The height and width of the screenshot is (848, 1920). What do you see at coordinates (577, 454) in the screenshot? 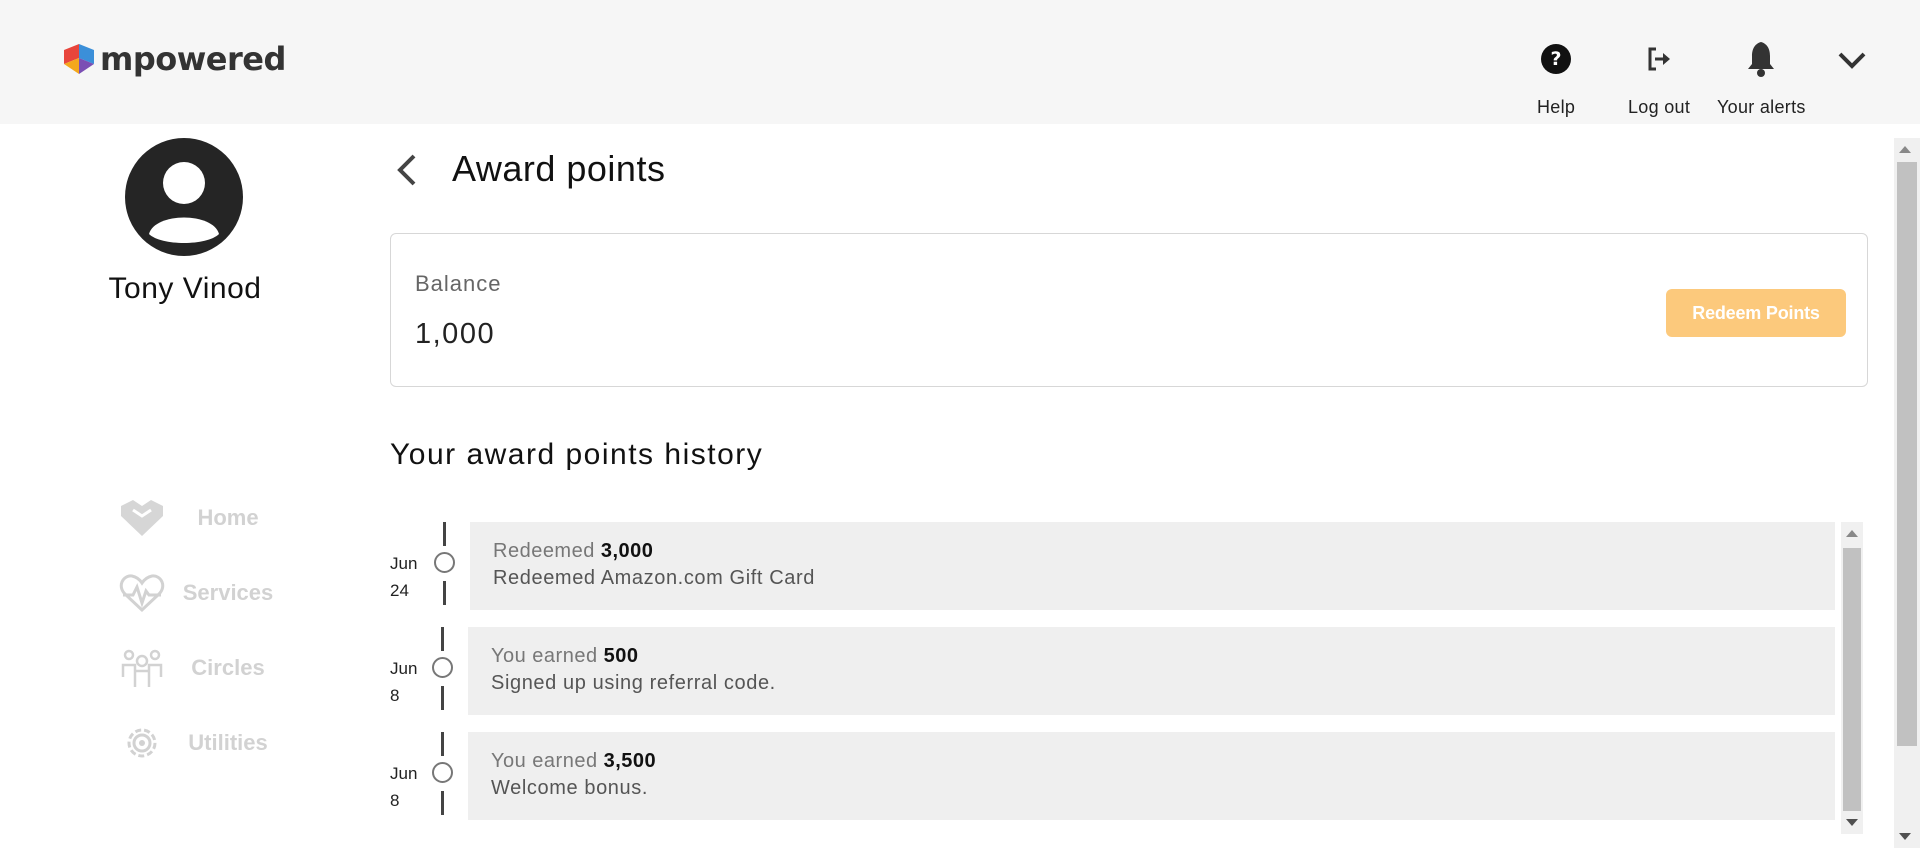
I see `history-title: Your award points history` at bounding box center [577, 454].